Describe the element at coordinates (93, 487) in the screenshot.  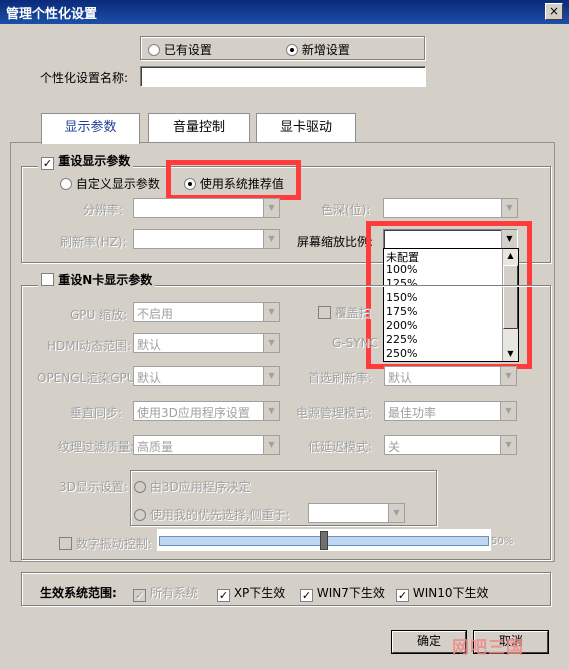
I see `display3d-label: 3D显示设置:` at that location.